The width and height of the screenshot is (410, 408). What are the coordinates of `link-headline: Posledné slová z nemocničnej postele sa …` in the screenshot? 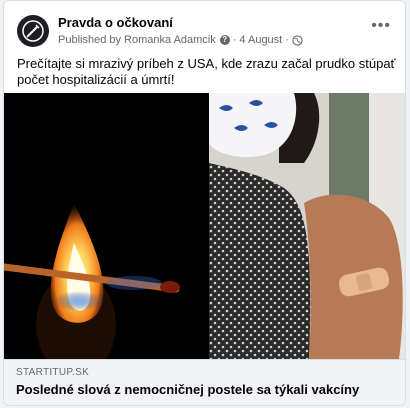 It's located at (187, 389).